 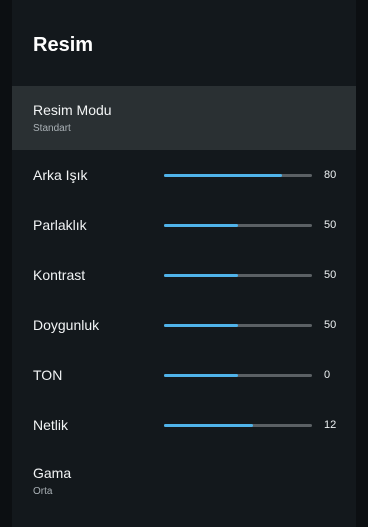 I want to click on gamma-value: Orta, so click(x=43, y=491).